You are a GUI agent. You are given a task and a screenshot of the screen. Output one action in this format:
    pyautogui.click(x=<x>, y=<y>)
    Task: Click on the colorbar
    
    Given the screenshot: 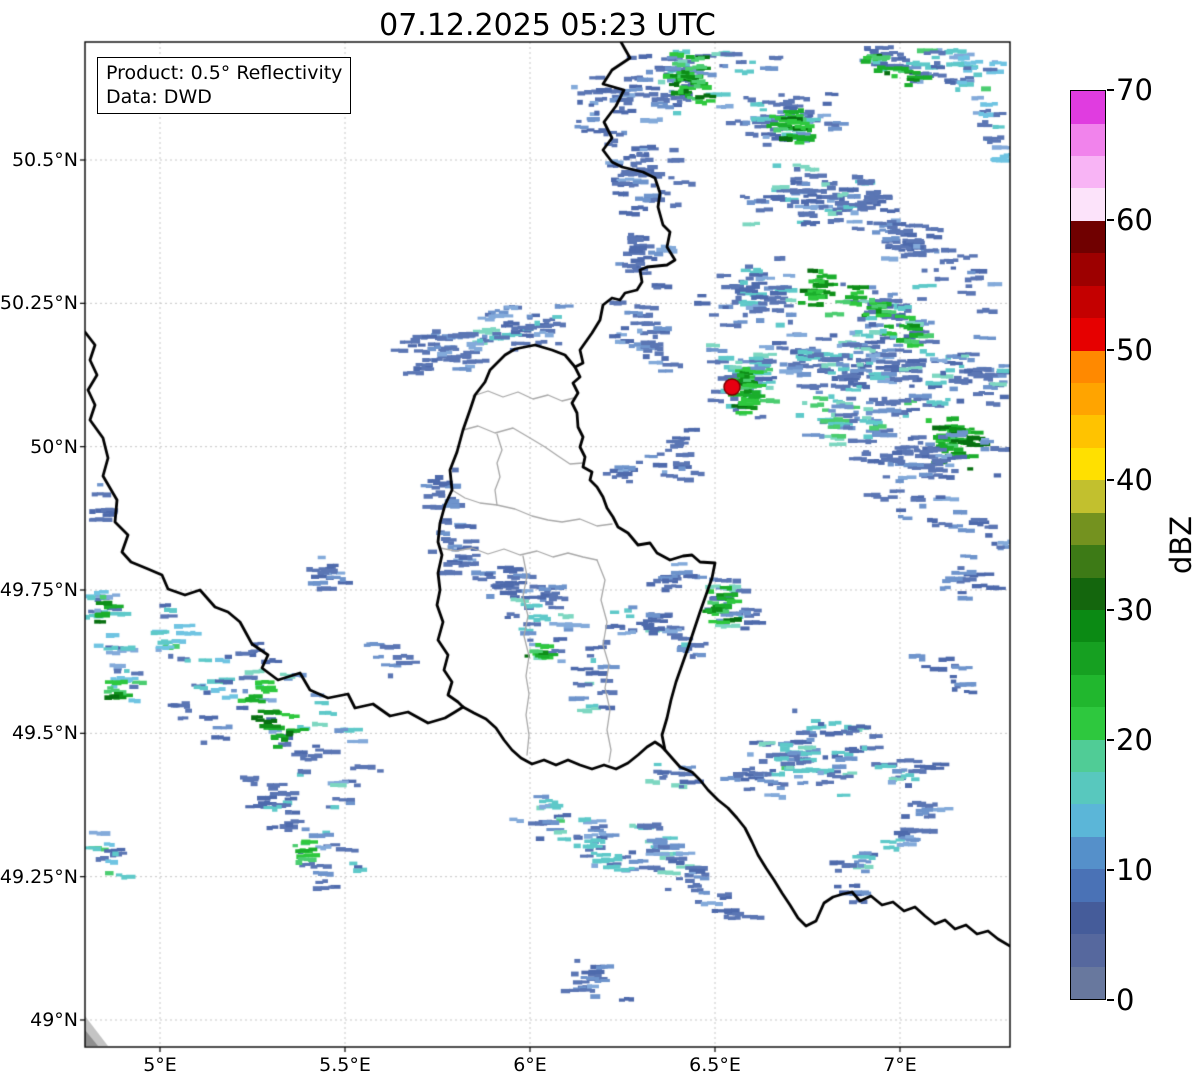 What is the action you would take?
    pyautogui.click(x=1088, y=545)
    